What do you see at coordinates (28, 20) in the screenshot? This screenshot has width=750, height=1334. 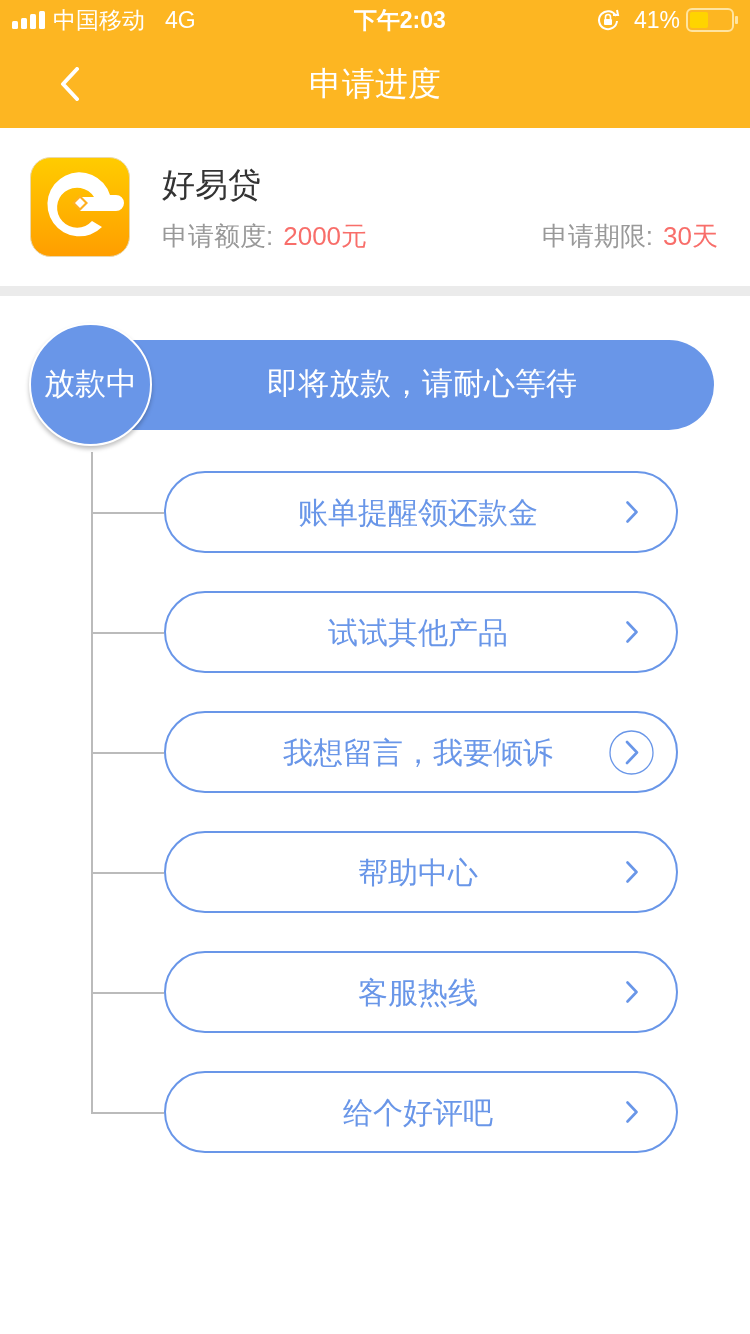 I see `signal-icon` at bounding box center [28, 20].